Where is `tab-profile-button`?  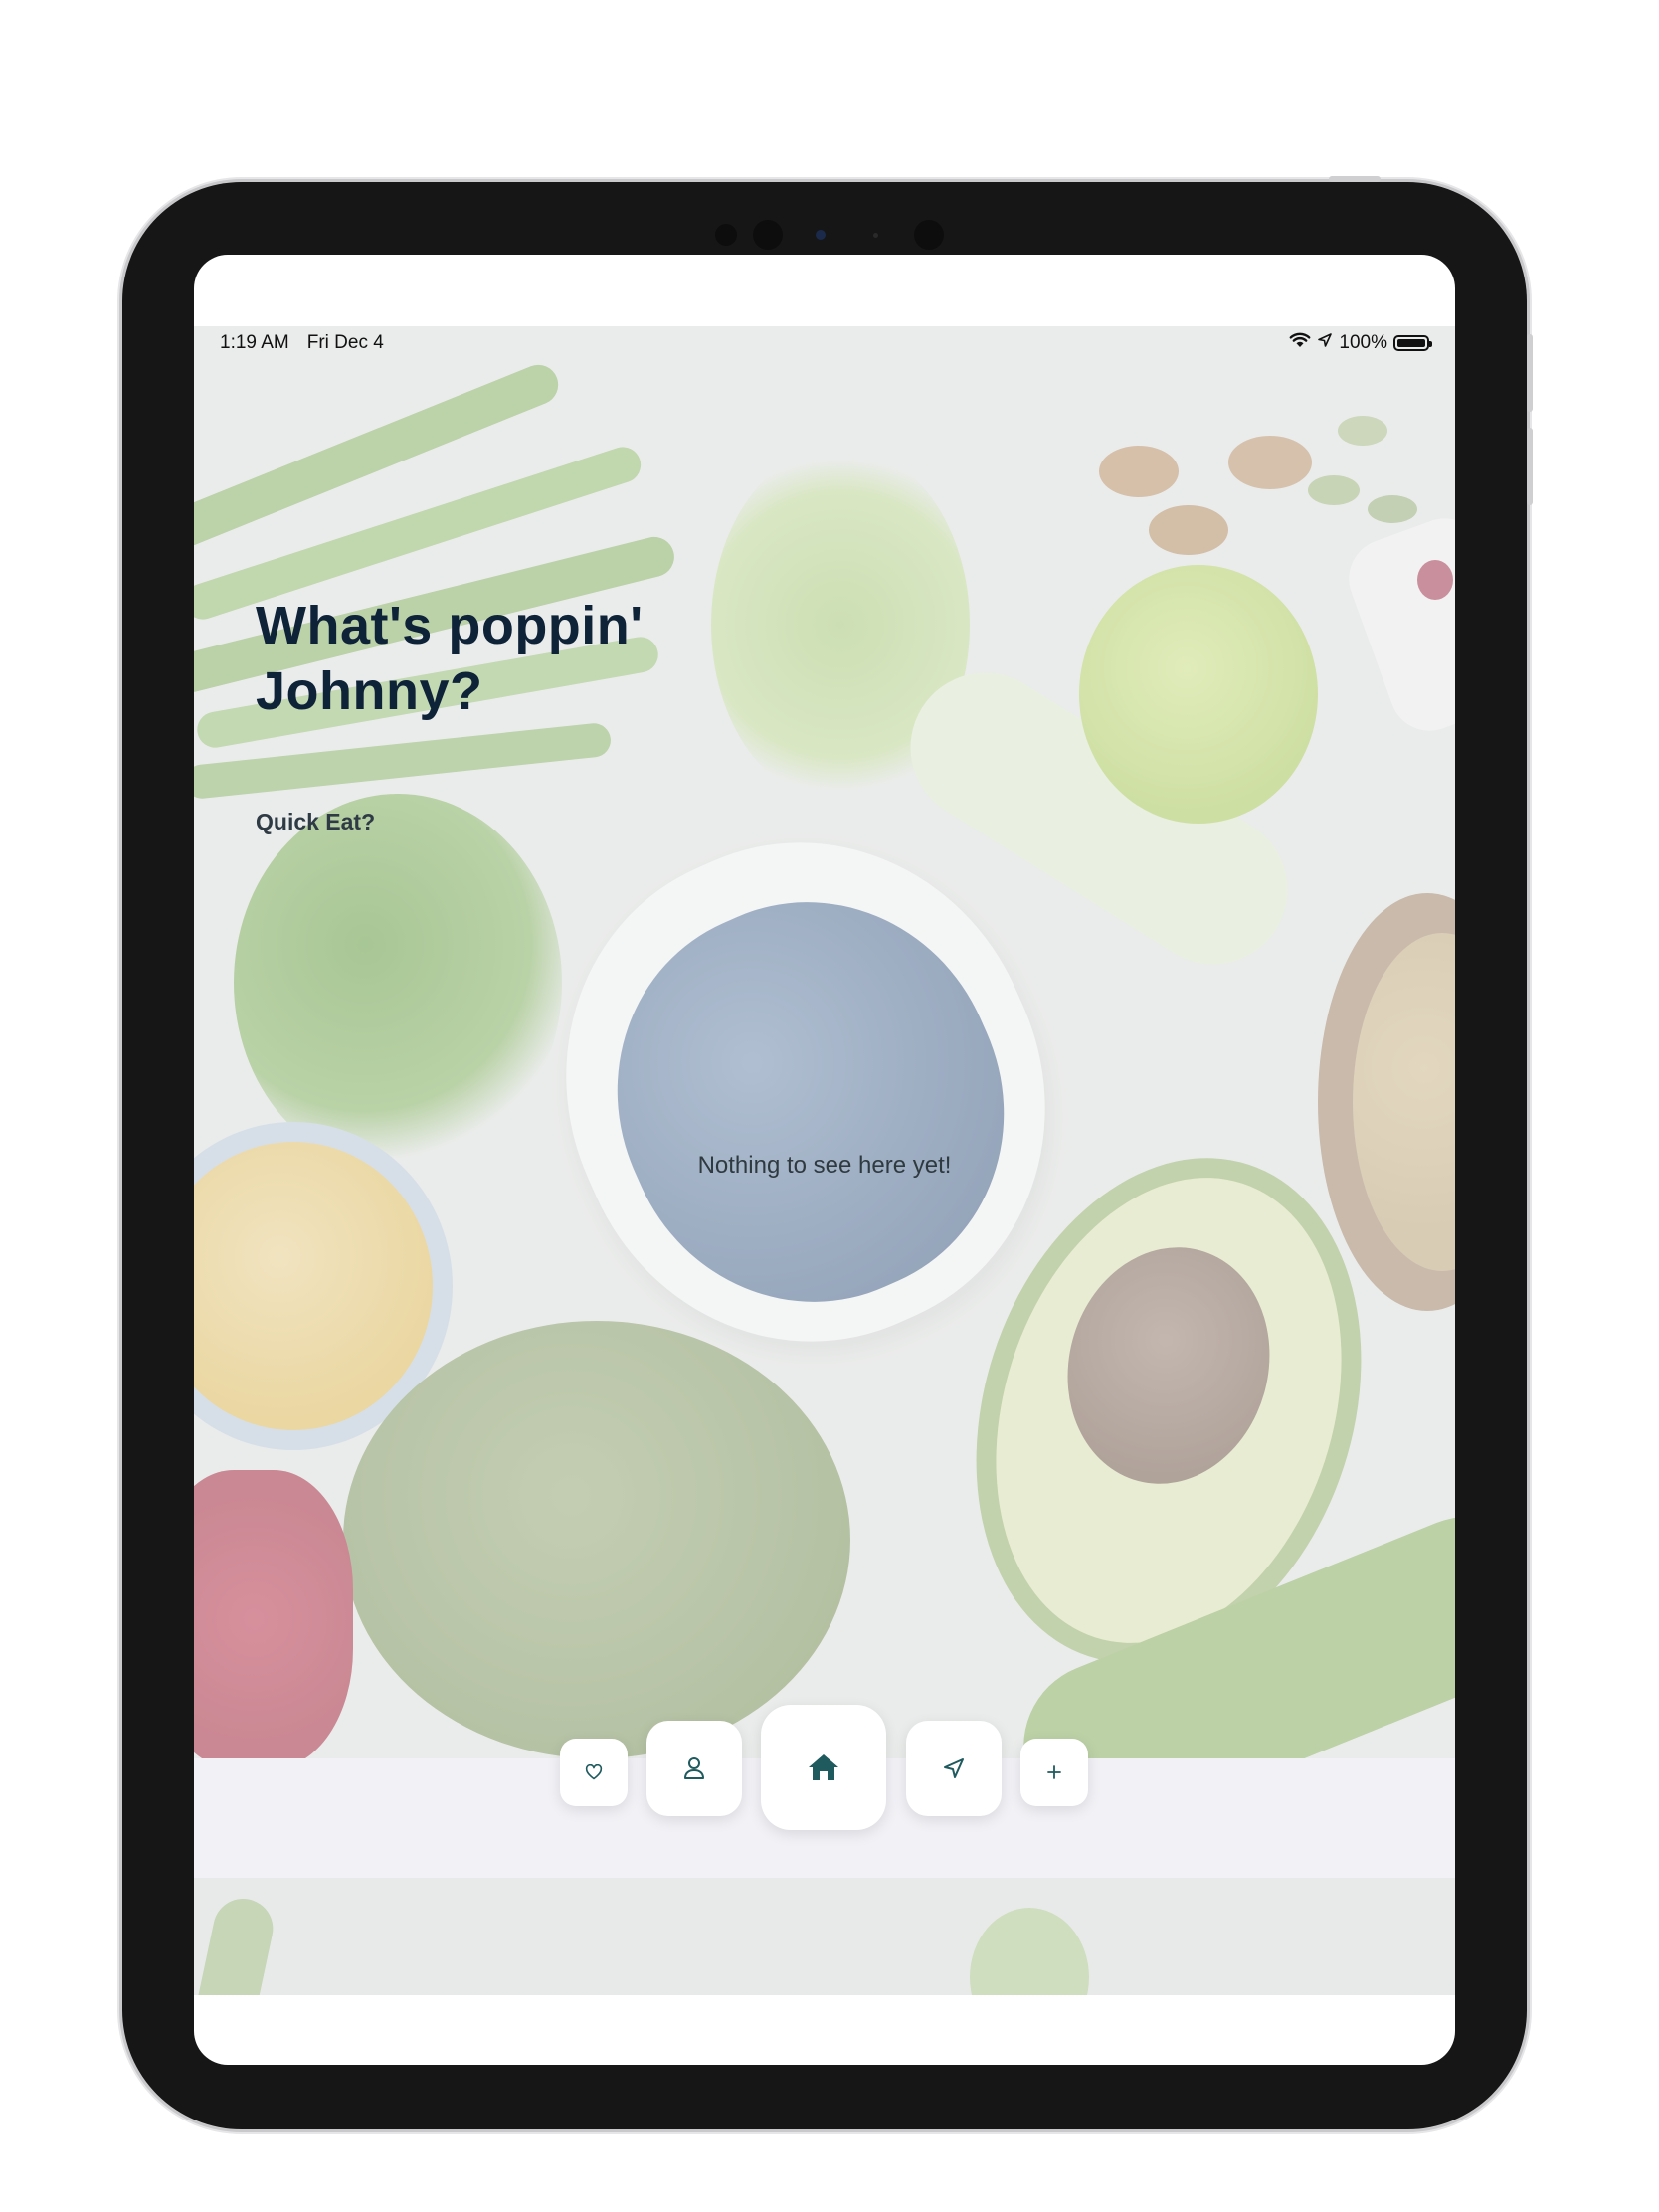
tab-profile-button is located at coordinates (694, 1768).